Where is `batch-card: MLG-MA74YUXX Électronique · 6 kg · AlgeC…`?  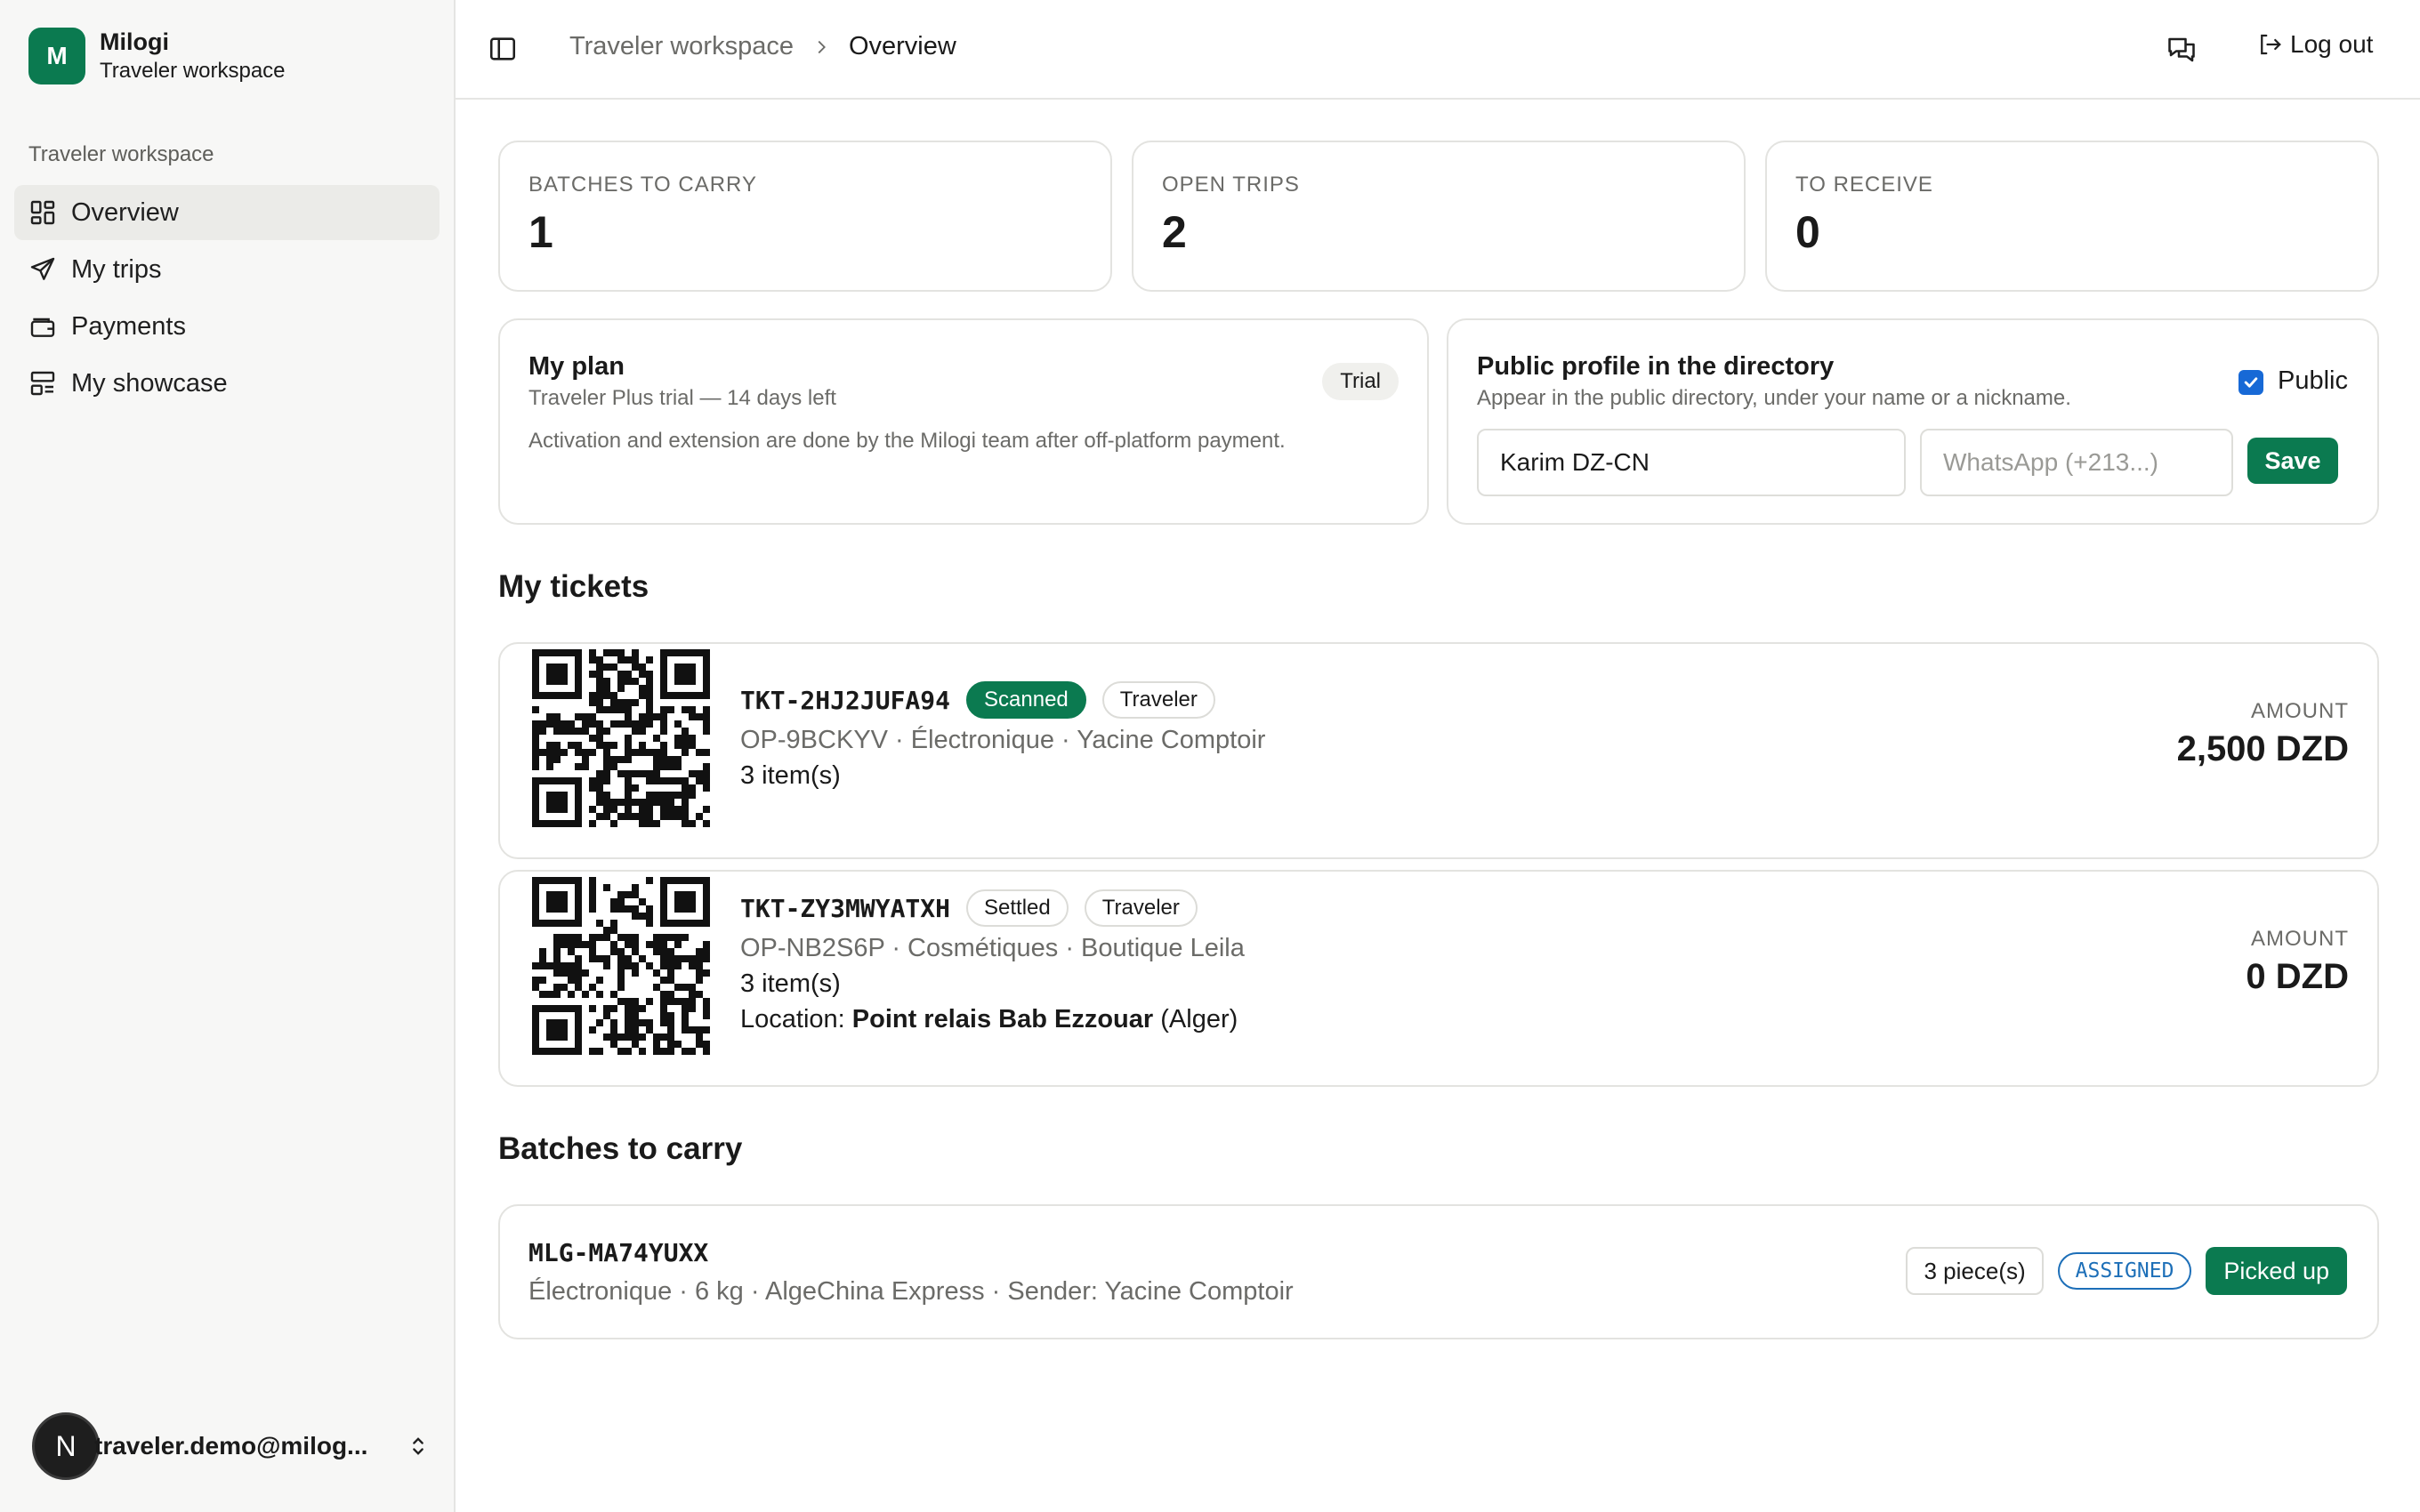 batch-card: MLG-MA74YUXX Électronique · 6 kg · AlgeC… is located at coordinates (1438, 1272).